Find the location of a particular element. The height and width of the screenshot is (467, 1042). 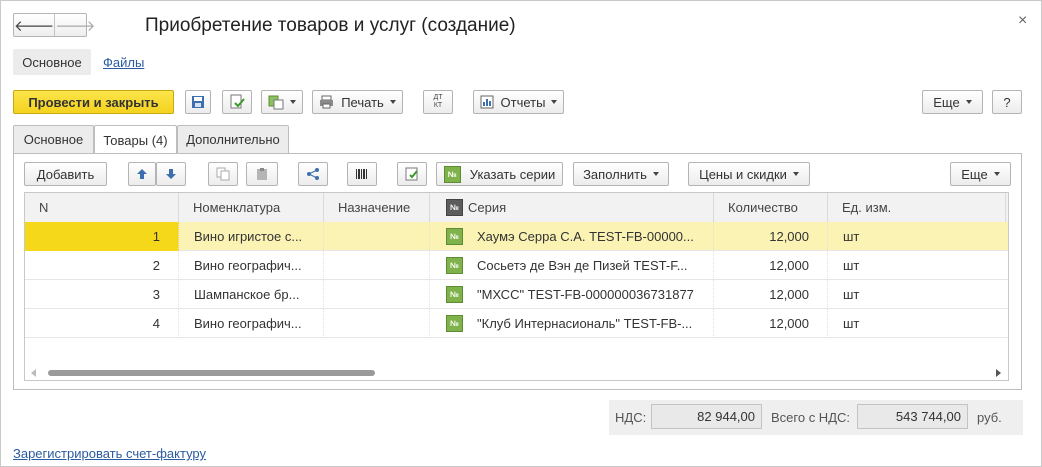

vat-label: НДС: is located at coordinates (631, 417).